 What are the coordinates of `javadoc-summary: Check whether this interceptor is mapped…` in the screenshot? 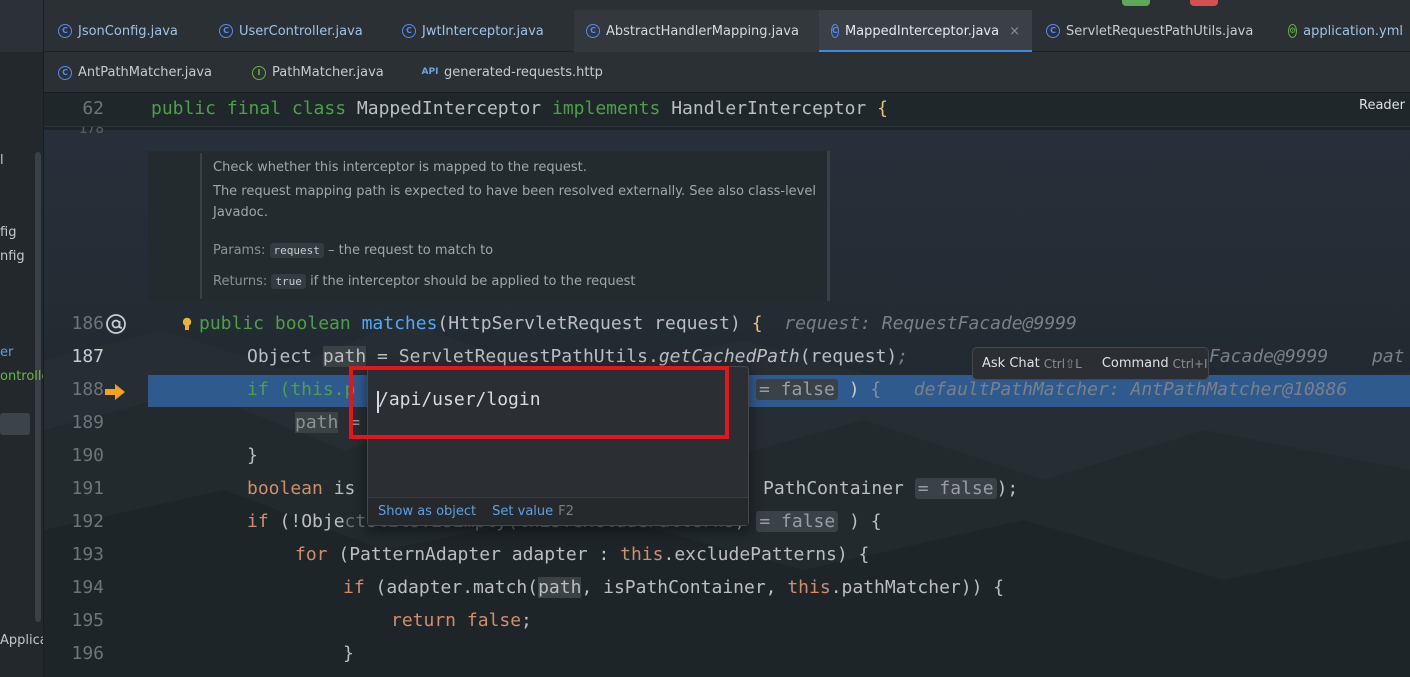 It's located at (400, 167).